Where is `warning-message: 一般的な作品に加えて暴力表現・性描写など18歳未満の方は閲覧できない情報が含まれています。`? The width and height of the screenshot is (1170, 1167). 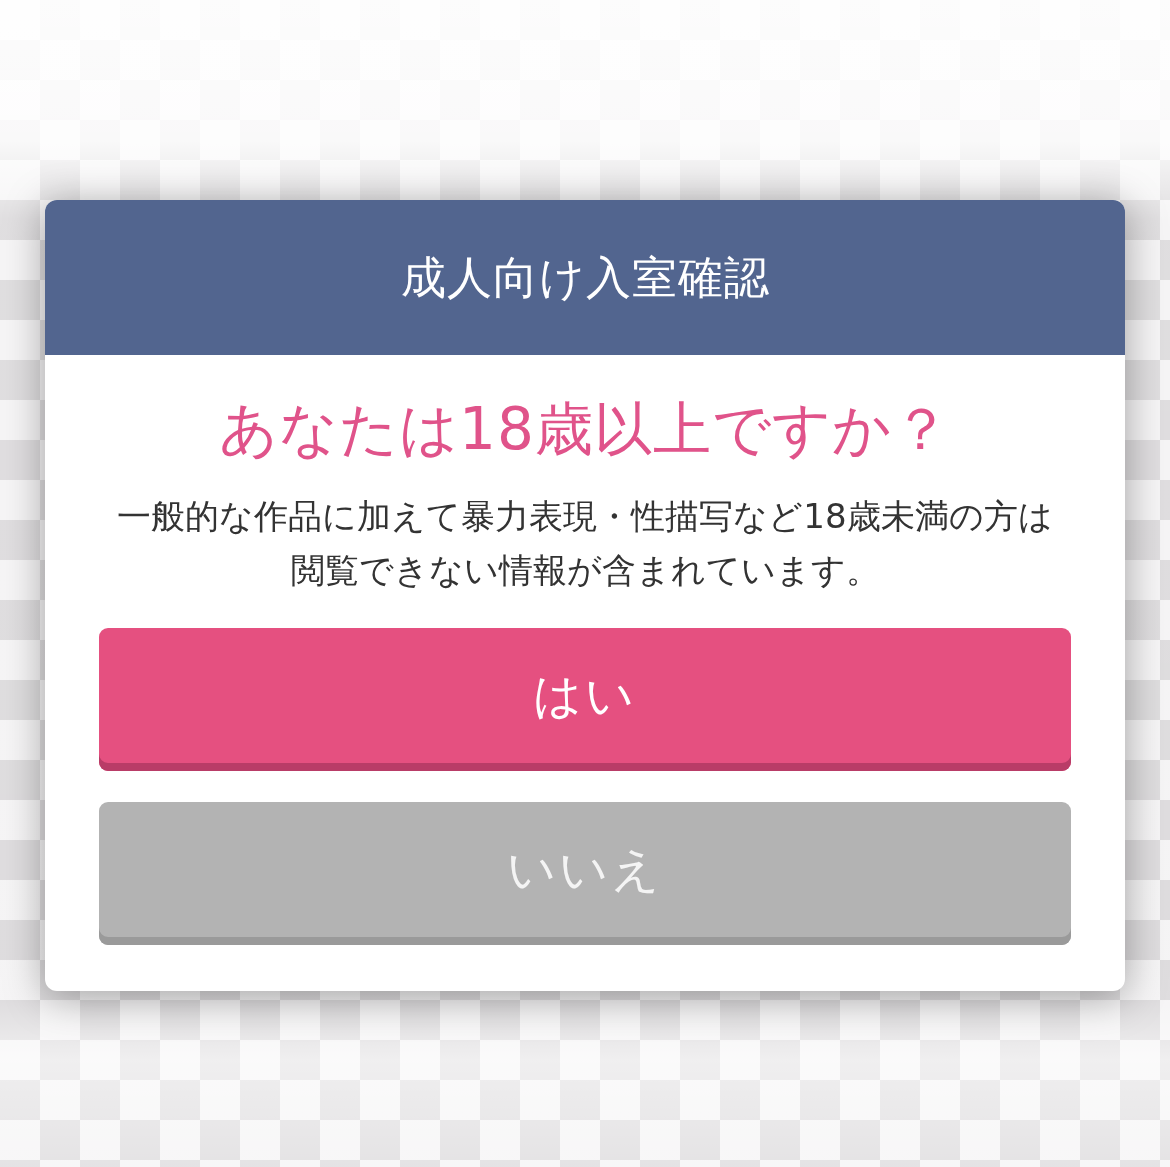
warning-message: 一般的な作品に加えて暴力表現・性描写など18歳未満の方は閲覧できない情報が含まれています。 is located at coordinates (585, 543).